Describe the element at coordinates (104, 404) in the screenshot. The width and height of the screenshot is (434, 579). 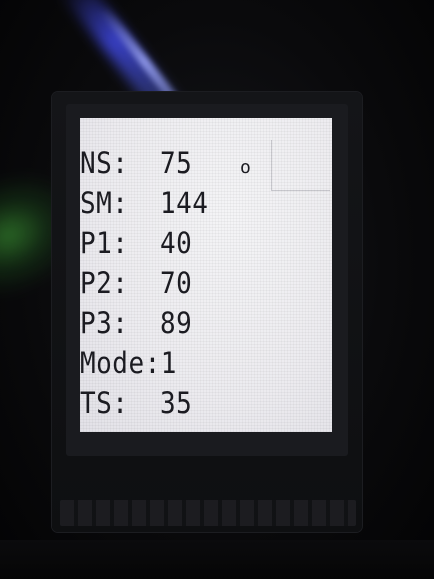
I see `ts-label: TS:` at that location.